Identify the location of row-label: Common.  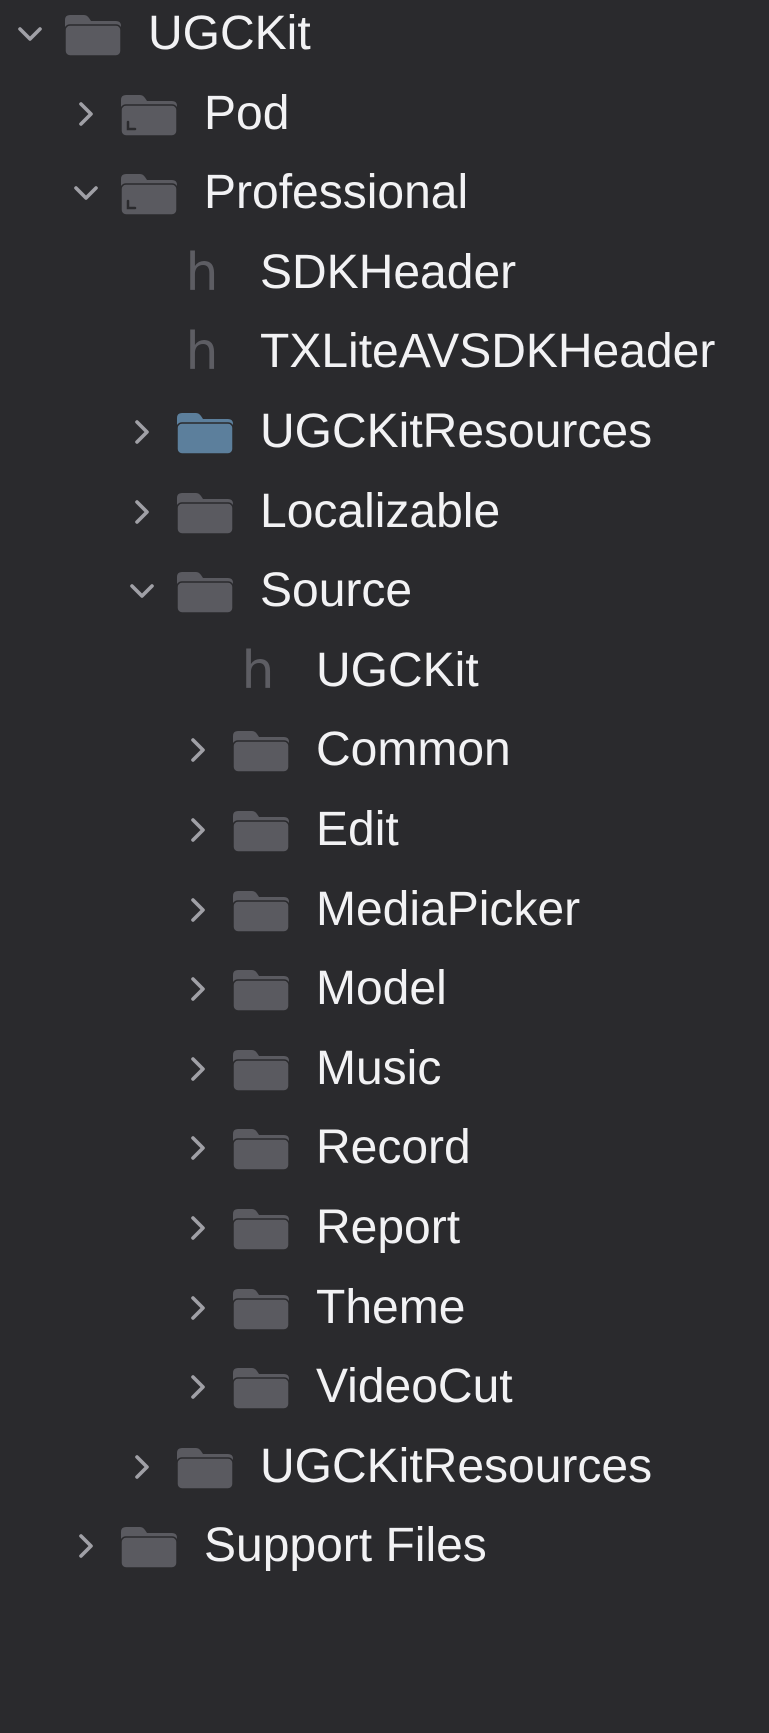
(413, 750).